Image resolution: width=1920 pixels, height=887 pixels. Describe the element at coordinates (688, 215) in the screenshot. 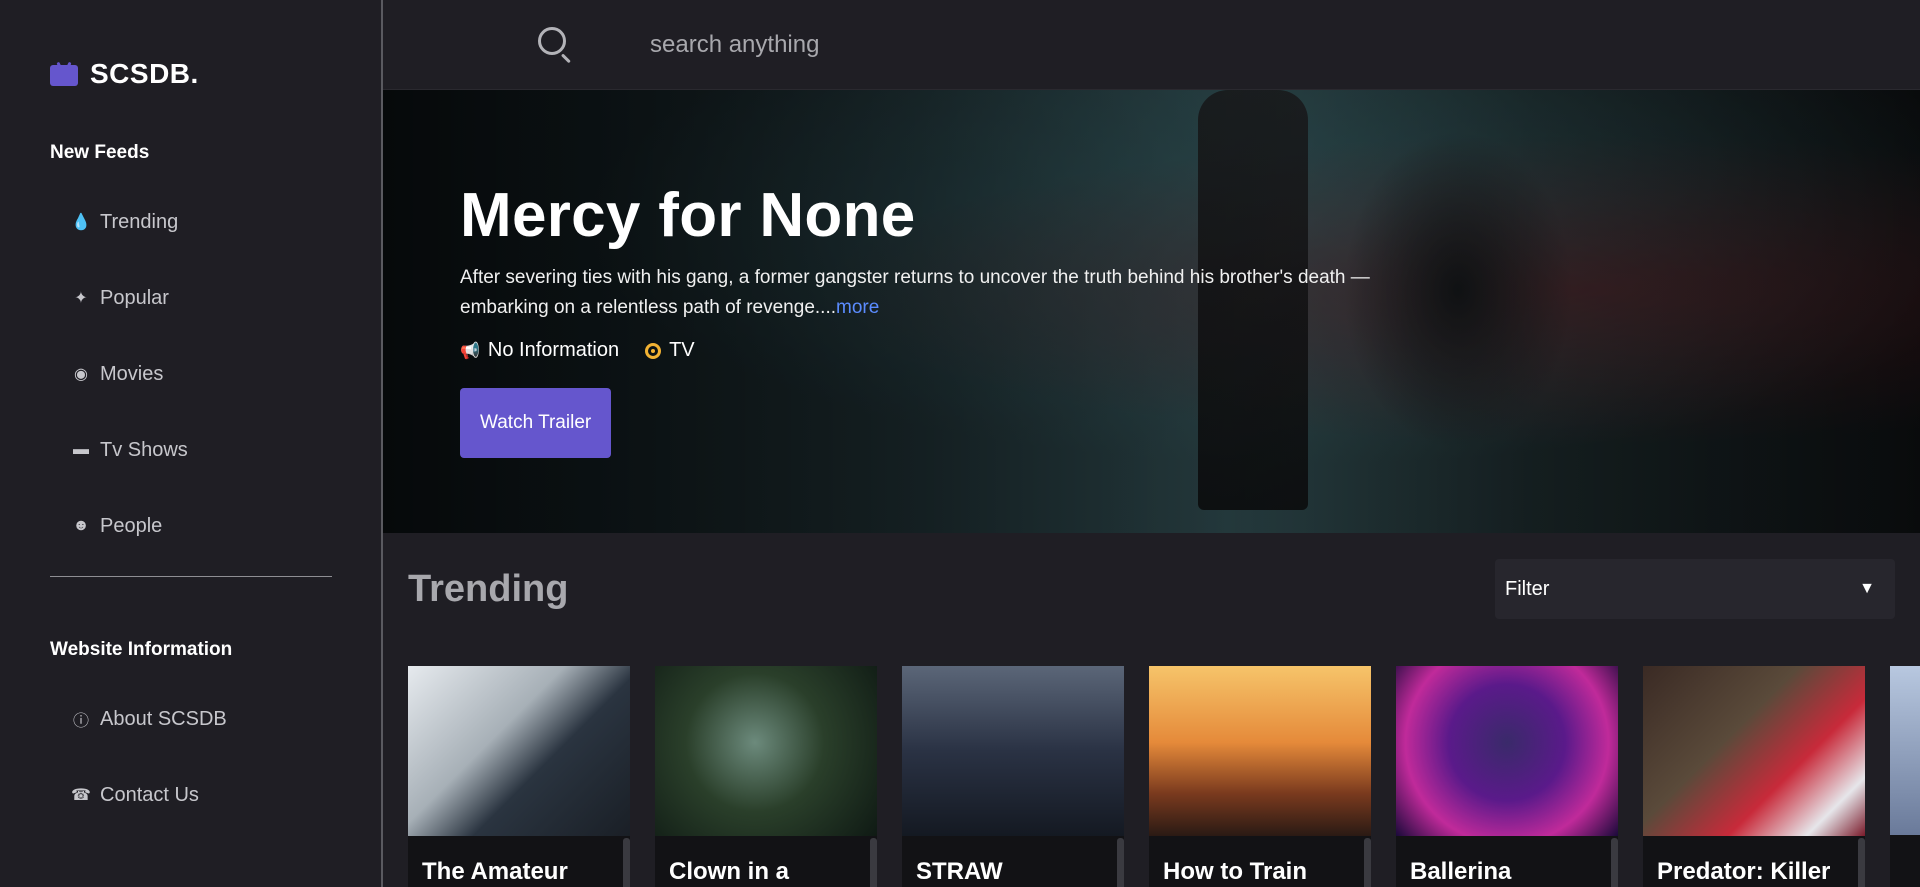

I see `hero-title: Mercy for None` at that location.